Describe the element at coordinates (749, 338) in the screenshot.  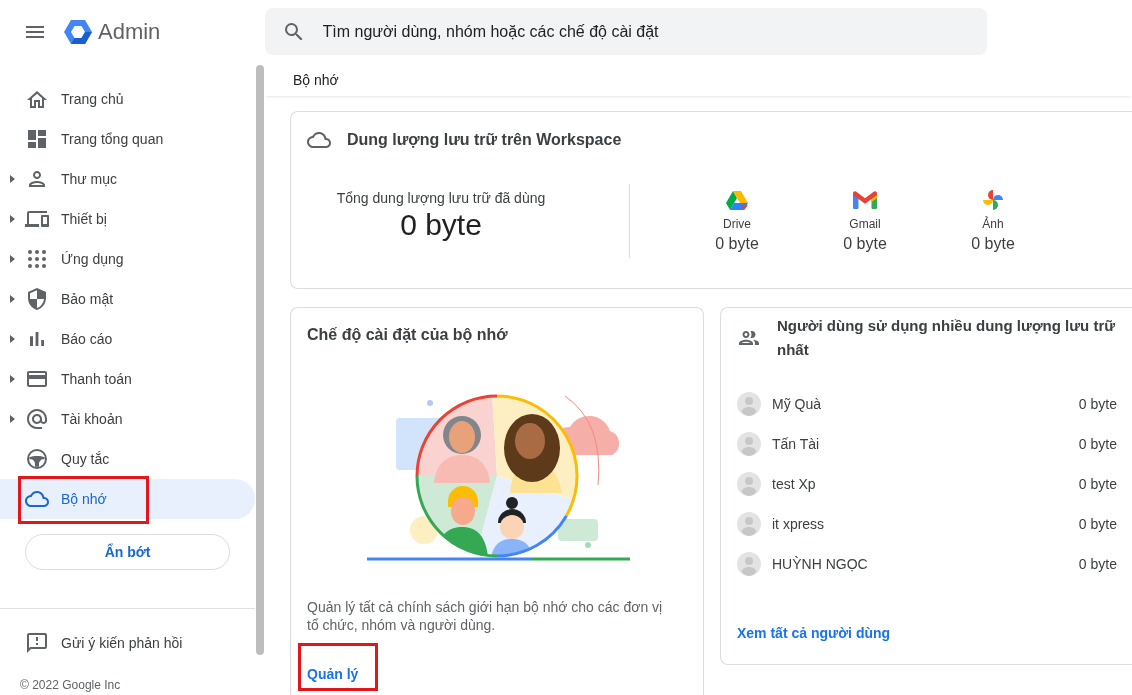
I see `people-icon` at that location.